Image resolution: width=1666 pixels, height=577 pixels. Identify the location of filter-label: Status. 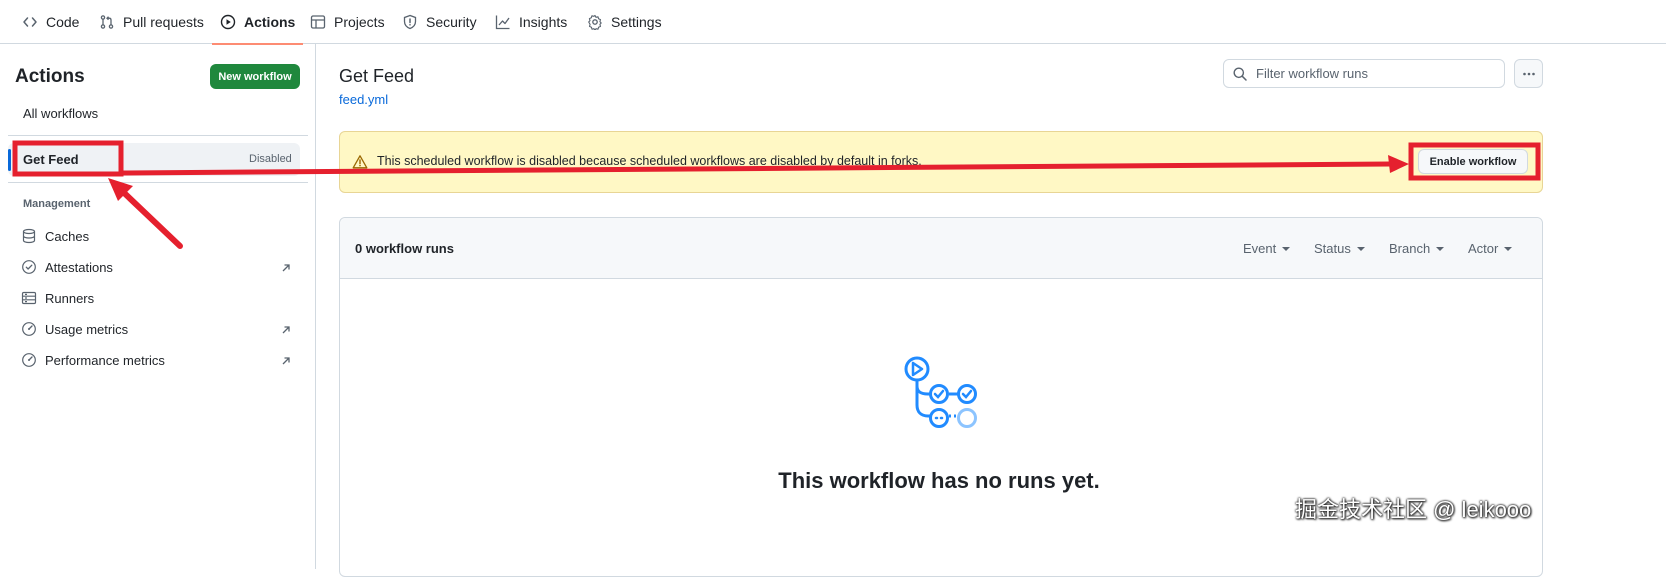
(1332, 248).